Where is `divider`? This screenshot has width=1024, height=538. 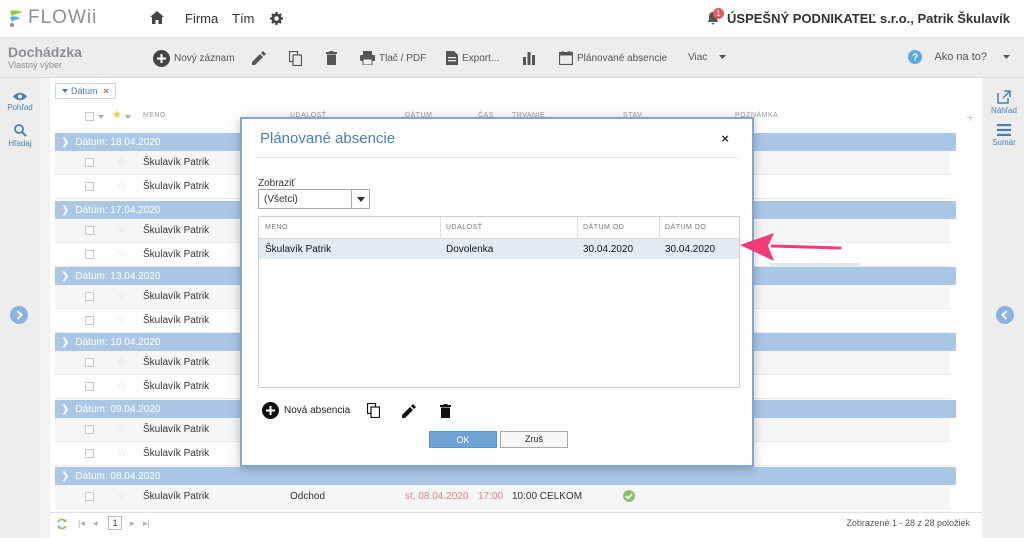 divider is located at coordinates (497, 157).